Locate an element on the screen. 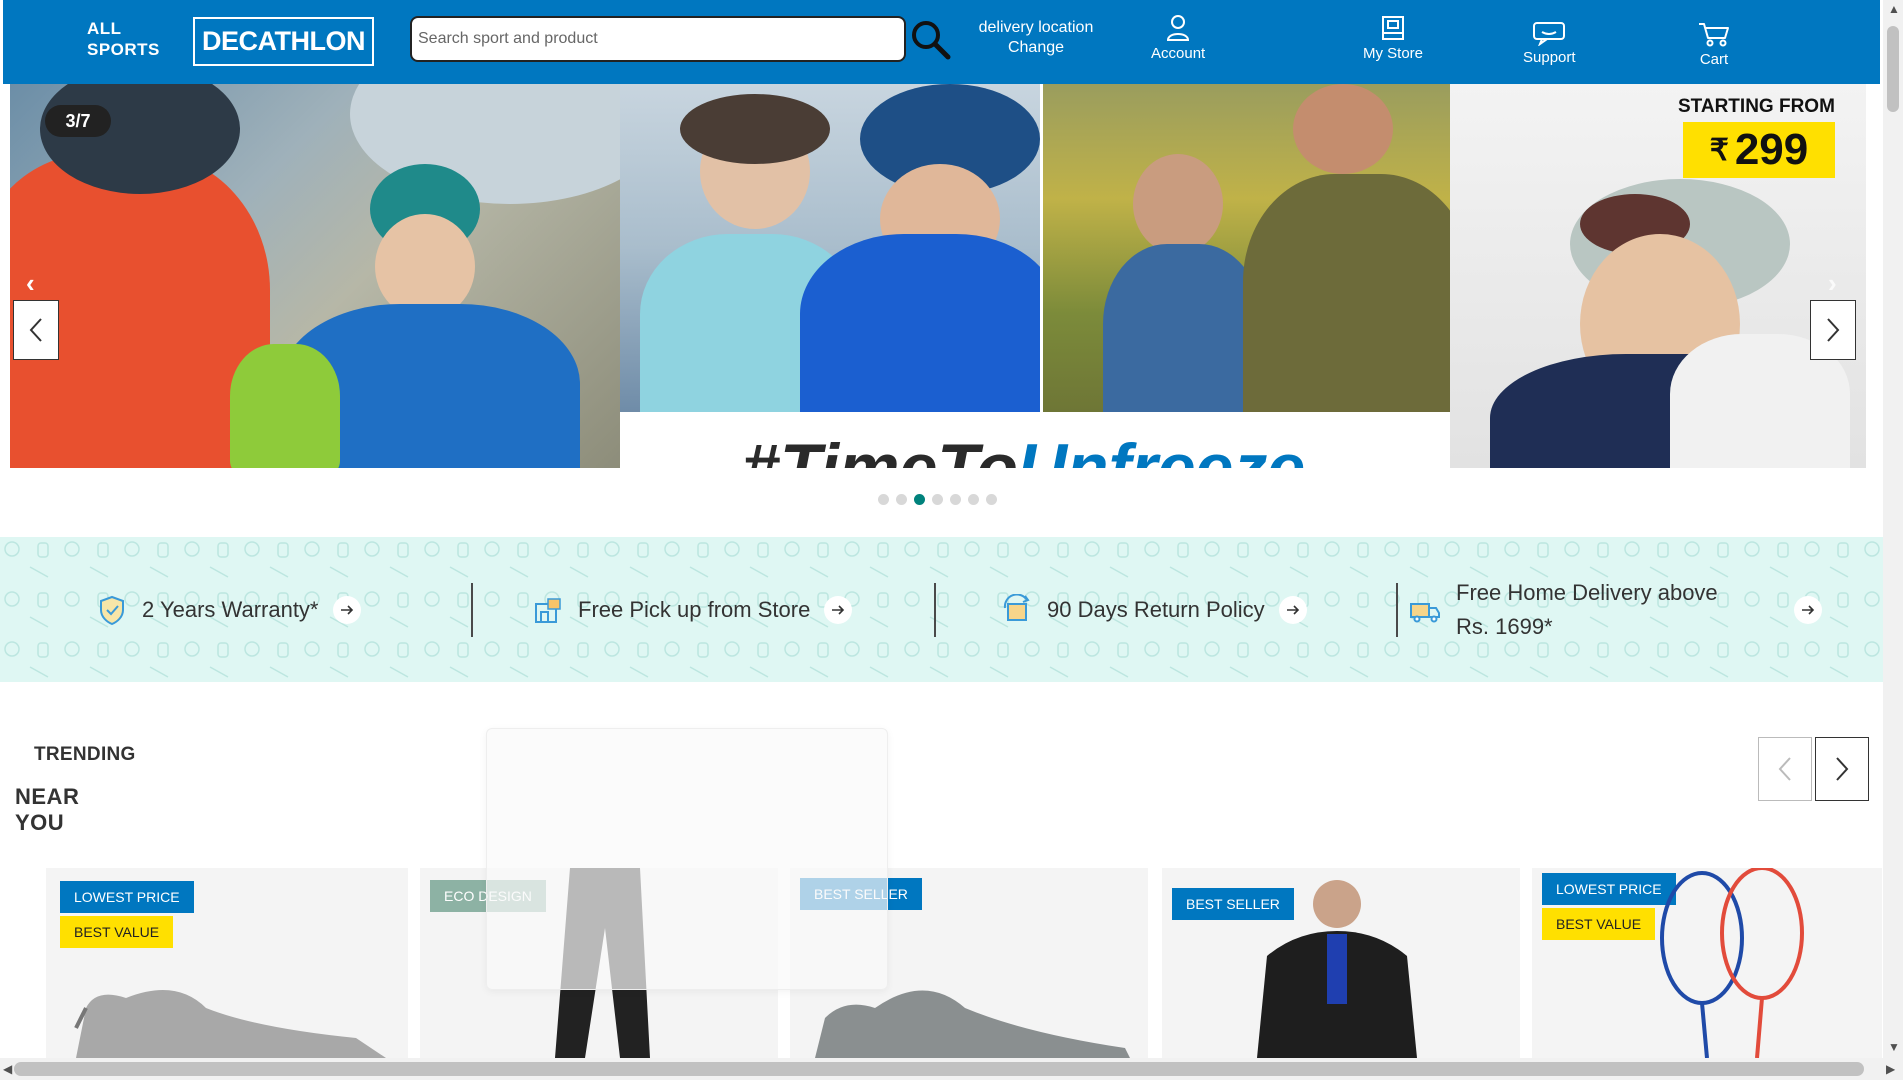  price-tag: ₹ 299 is located at coordinates (1759, 150).